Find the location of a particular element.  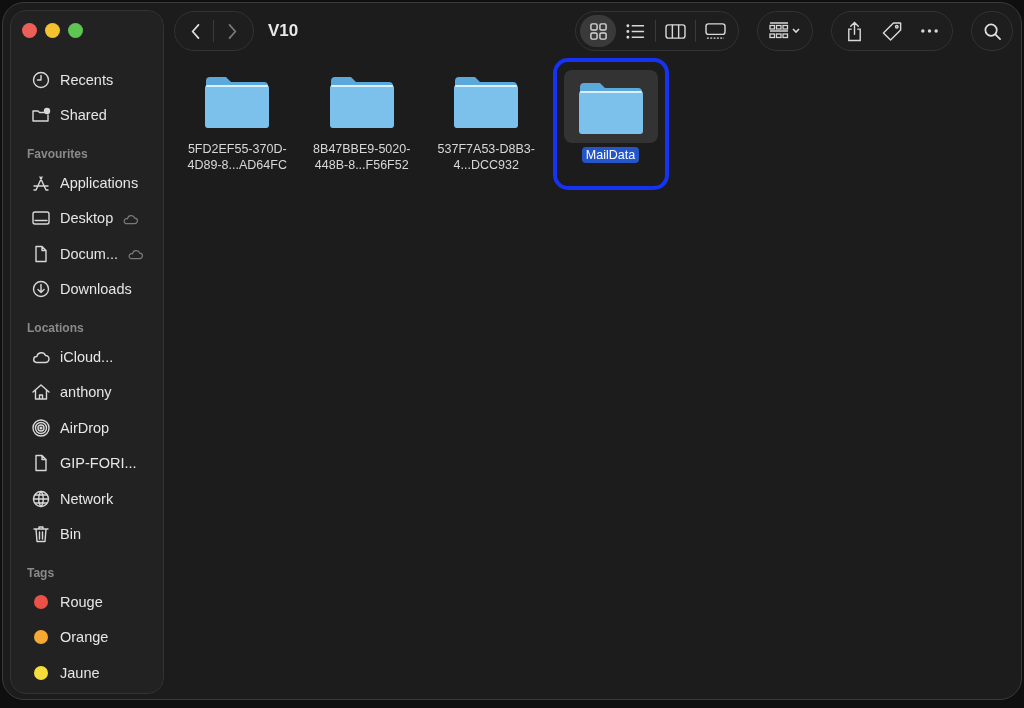

section-heading: Locations is located at coordinates (55, 328).